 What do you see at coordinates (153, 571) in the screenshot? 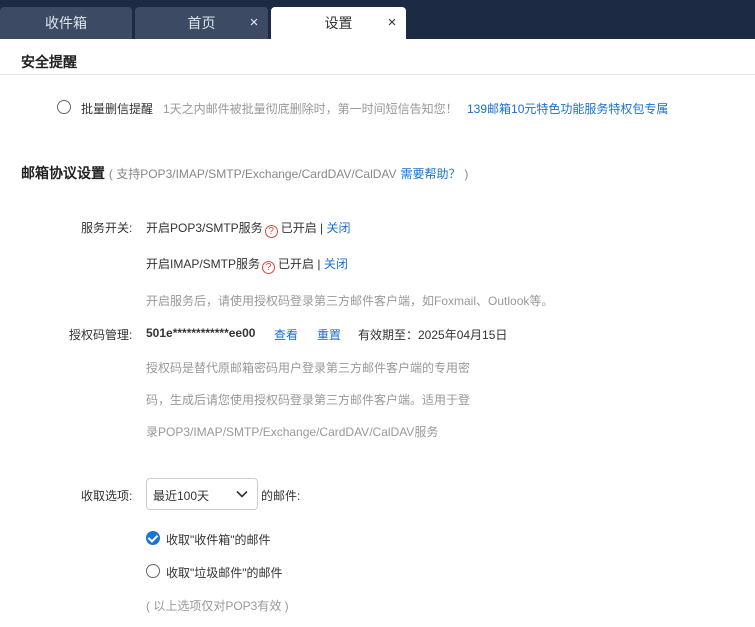
I see `junk-option-radio` at bounding box center [153, 571].